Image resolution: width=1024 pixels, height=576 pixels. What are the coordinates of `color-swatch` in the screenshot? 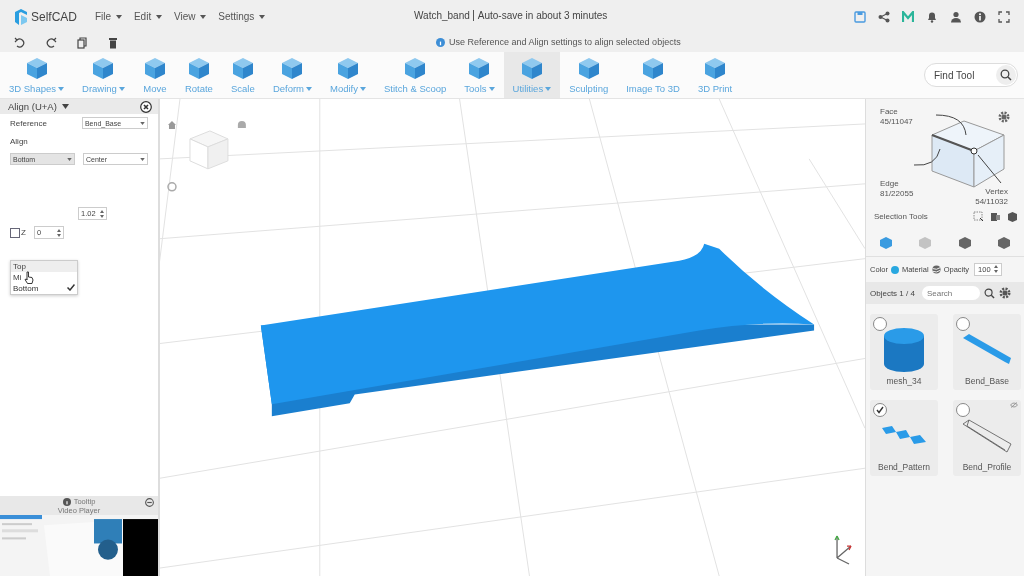 It's located at (894, 269).